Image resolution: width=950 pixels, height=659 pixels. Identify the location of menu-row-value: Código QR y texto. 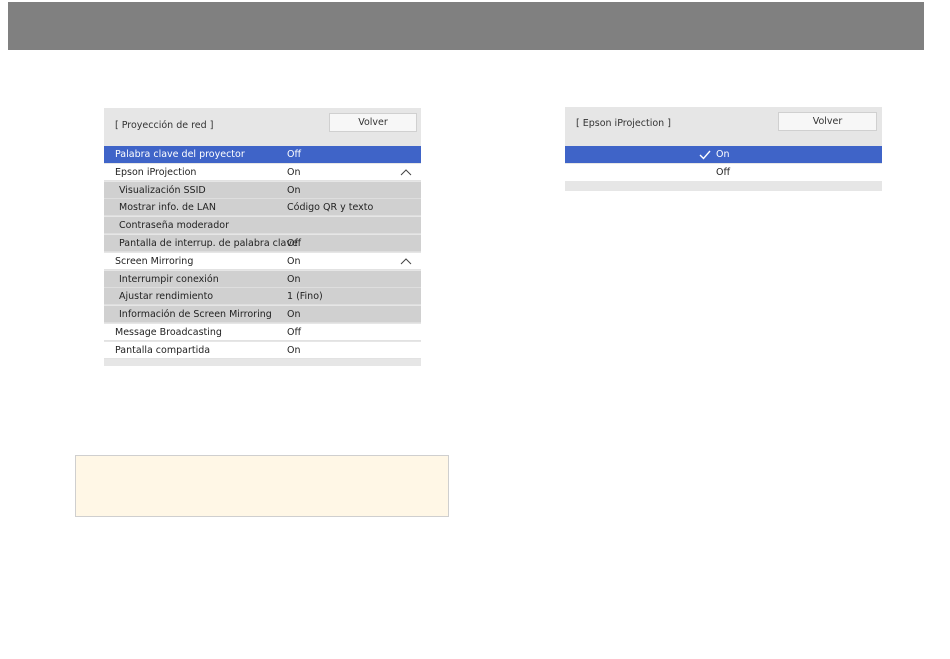
(330, 208).